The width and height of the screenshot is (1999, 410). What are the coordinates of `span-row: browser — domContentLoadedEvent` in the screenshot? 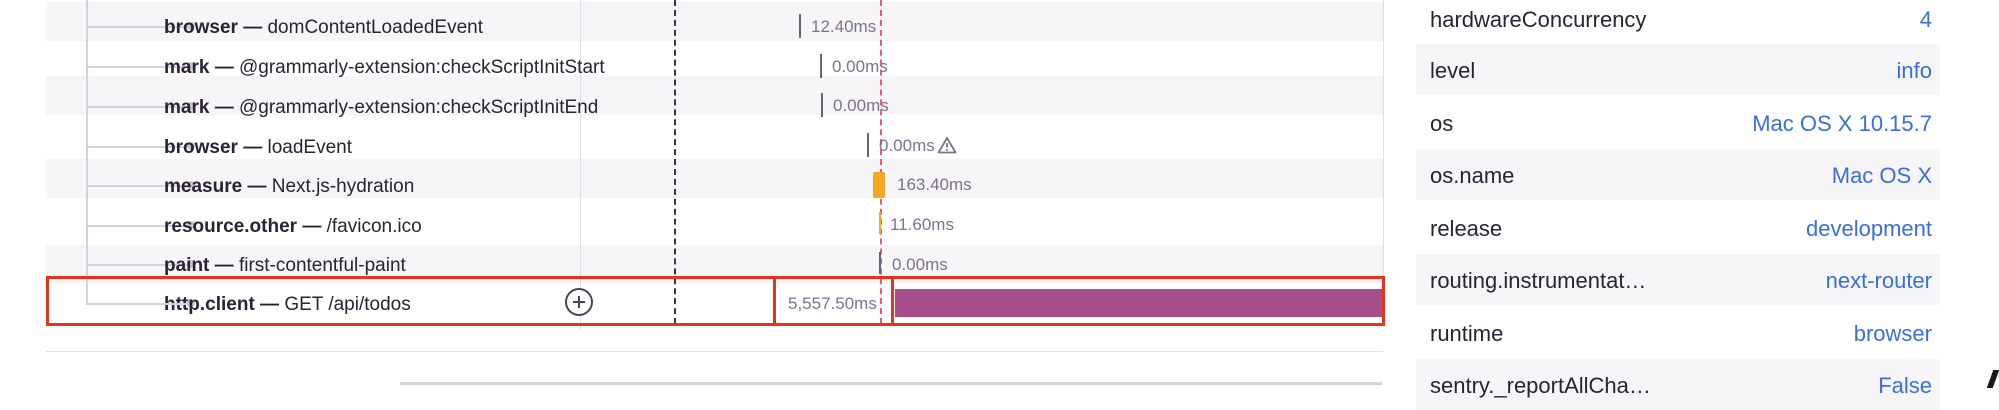 It's located at (714, 26).